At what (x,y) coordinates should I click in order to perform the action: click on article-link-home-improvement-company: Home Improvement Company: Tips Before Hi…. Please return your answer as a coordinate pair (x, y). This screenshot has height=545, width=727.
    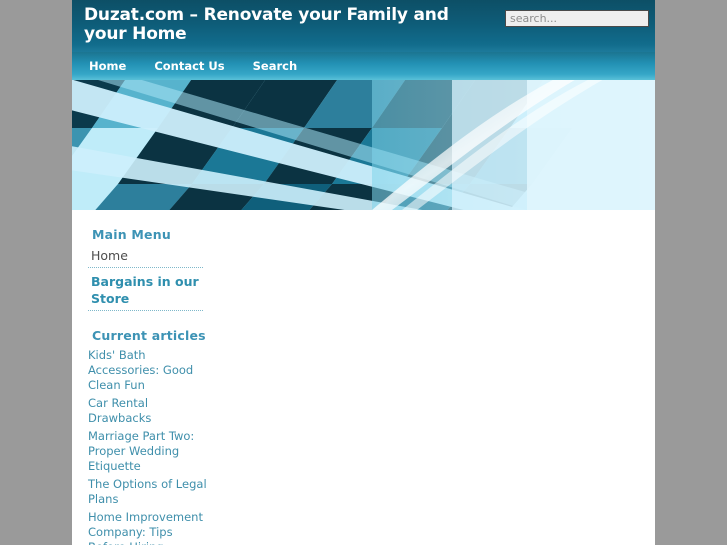
    Looking at the image, I should click on (148, 527).